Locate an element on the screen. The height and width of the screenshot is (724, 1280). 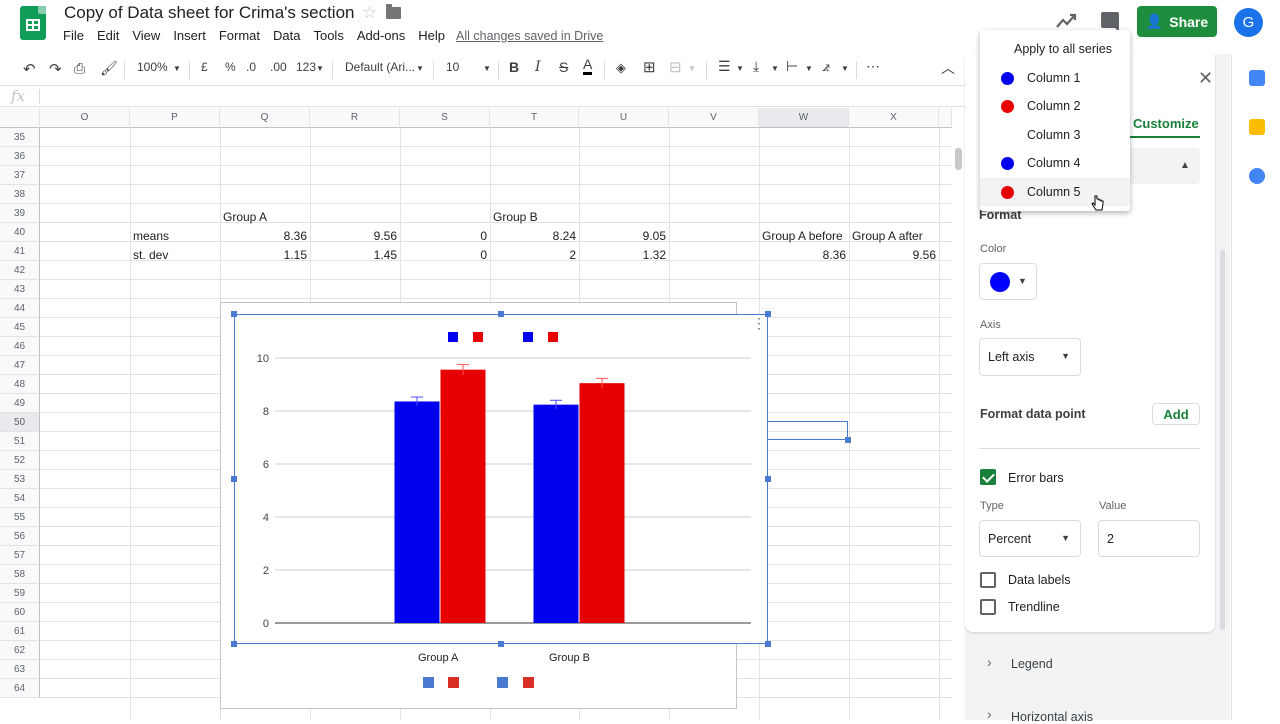
increase-decimal-button: .00 is located at coordinates (278, 67).